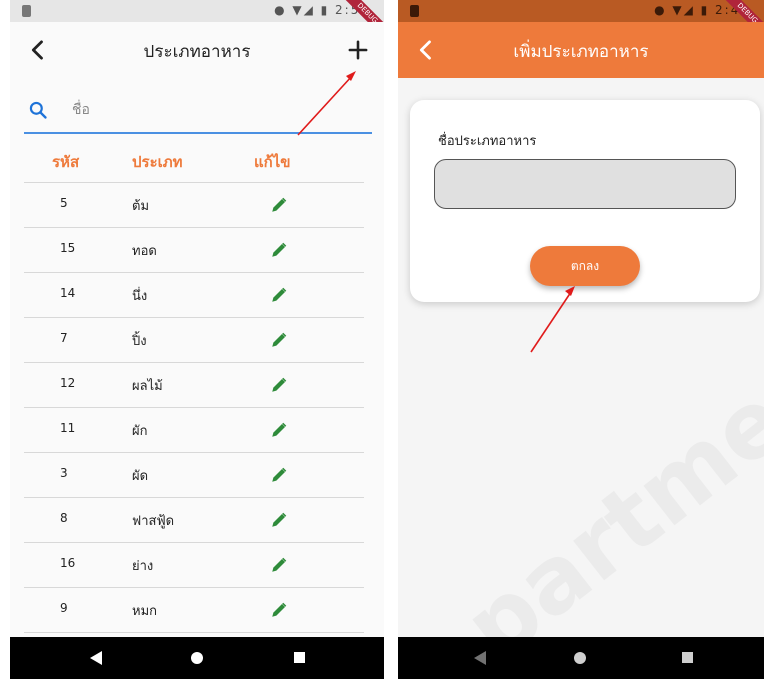 The image size is (764, 679). I want to click on table-row: 12 ผลไม้, so click(194, 385).